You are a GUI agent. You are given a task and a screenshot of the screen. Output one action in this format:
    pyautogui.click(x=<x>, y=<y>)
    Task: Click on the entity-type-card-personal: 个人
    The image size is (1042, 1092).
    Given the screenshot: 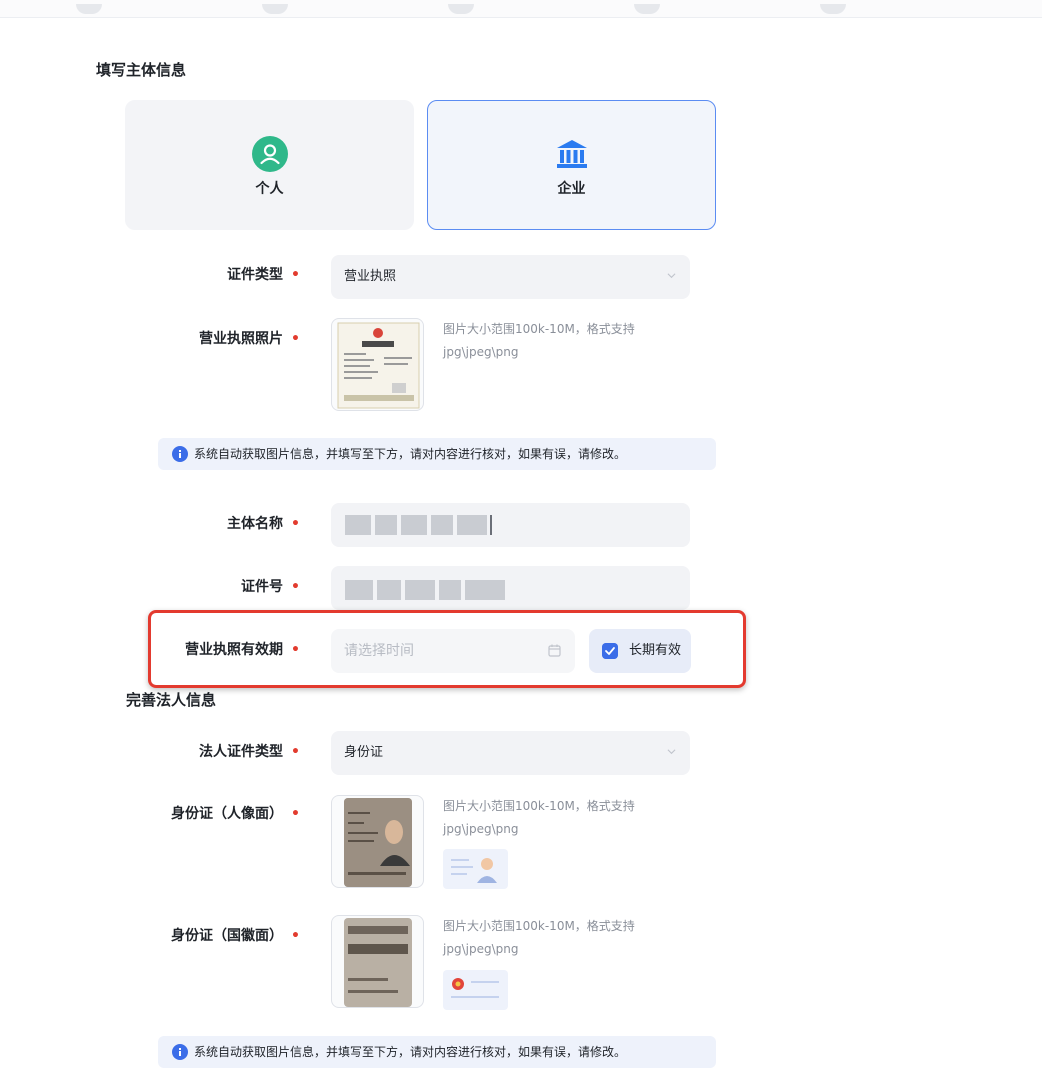 What is the action you would take?
    pyautogui.click(x=269, y=165)
    